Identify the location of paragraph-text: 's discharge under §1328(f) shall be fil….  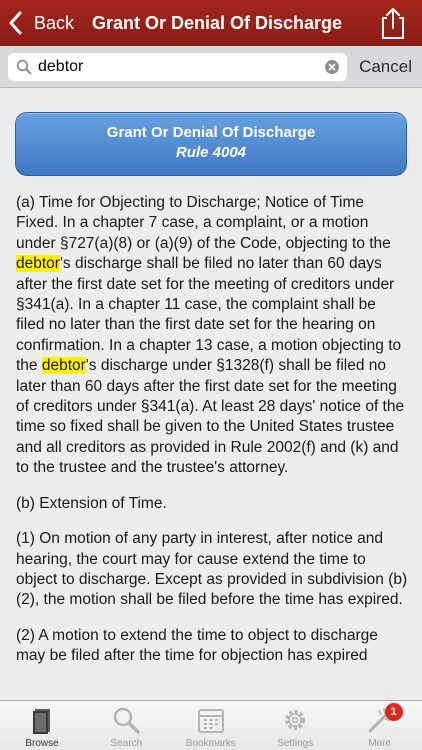
(210, 417).